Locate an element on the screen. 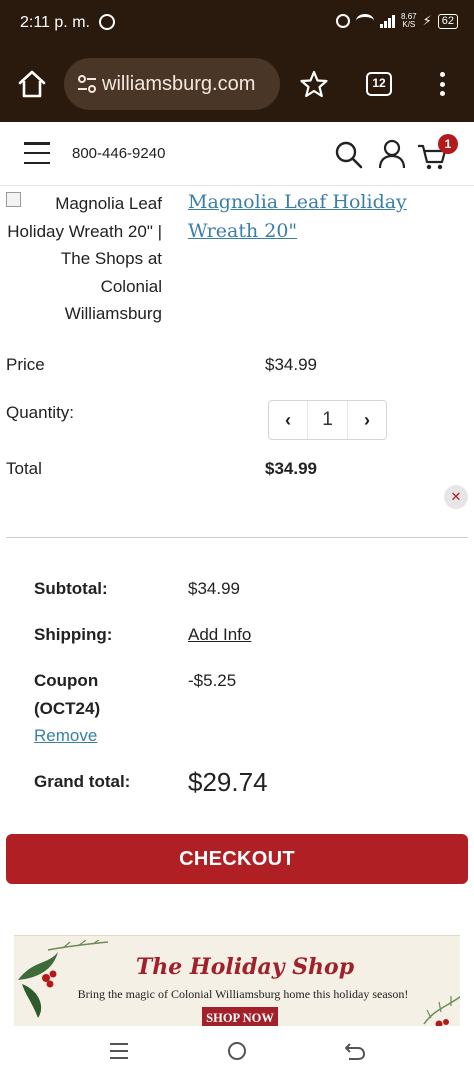 This screenshot has width=474, height=1078. star-icon is located at coordinates (314, 84).